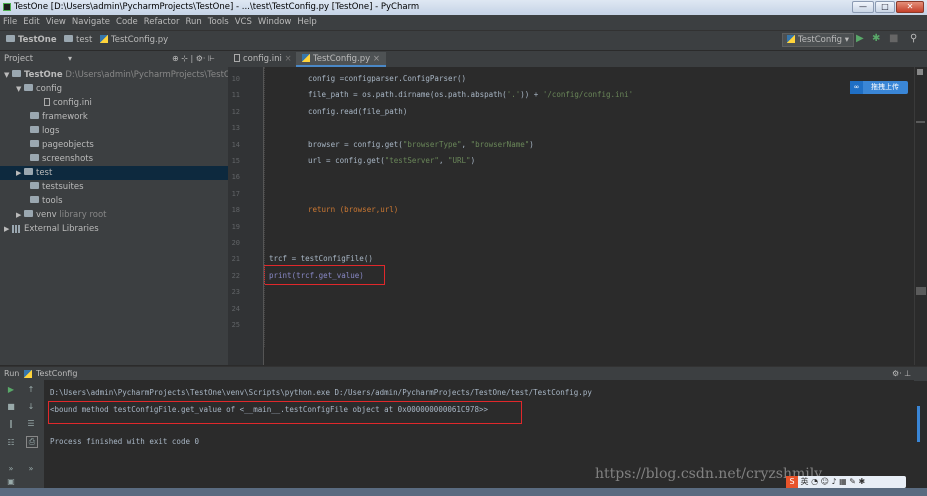 The image size is (927, 496). Describe the element at coordinates (387, 78) in the screenshot. I see `code-line: config =configparser.ConfigParser()` at that location.